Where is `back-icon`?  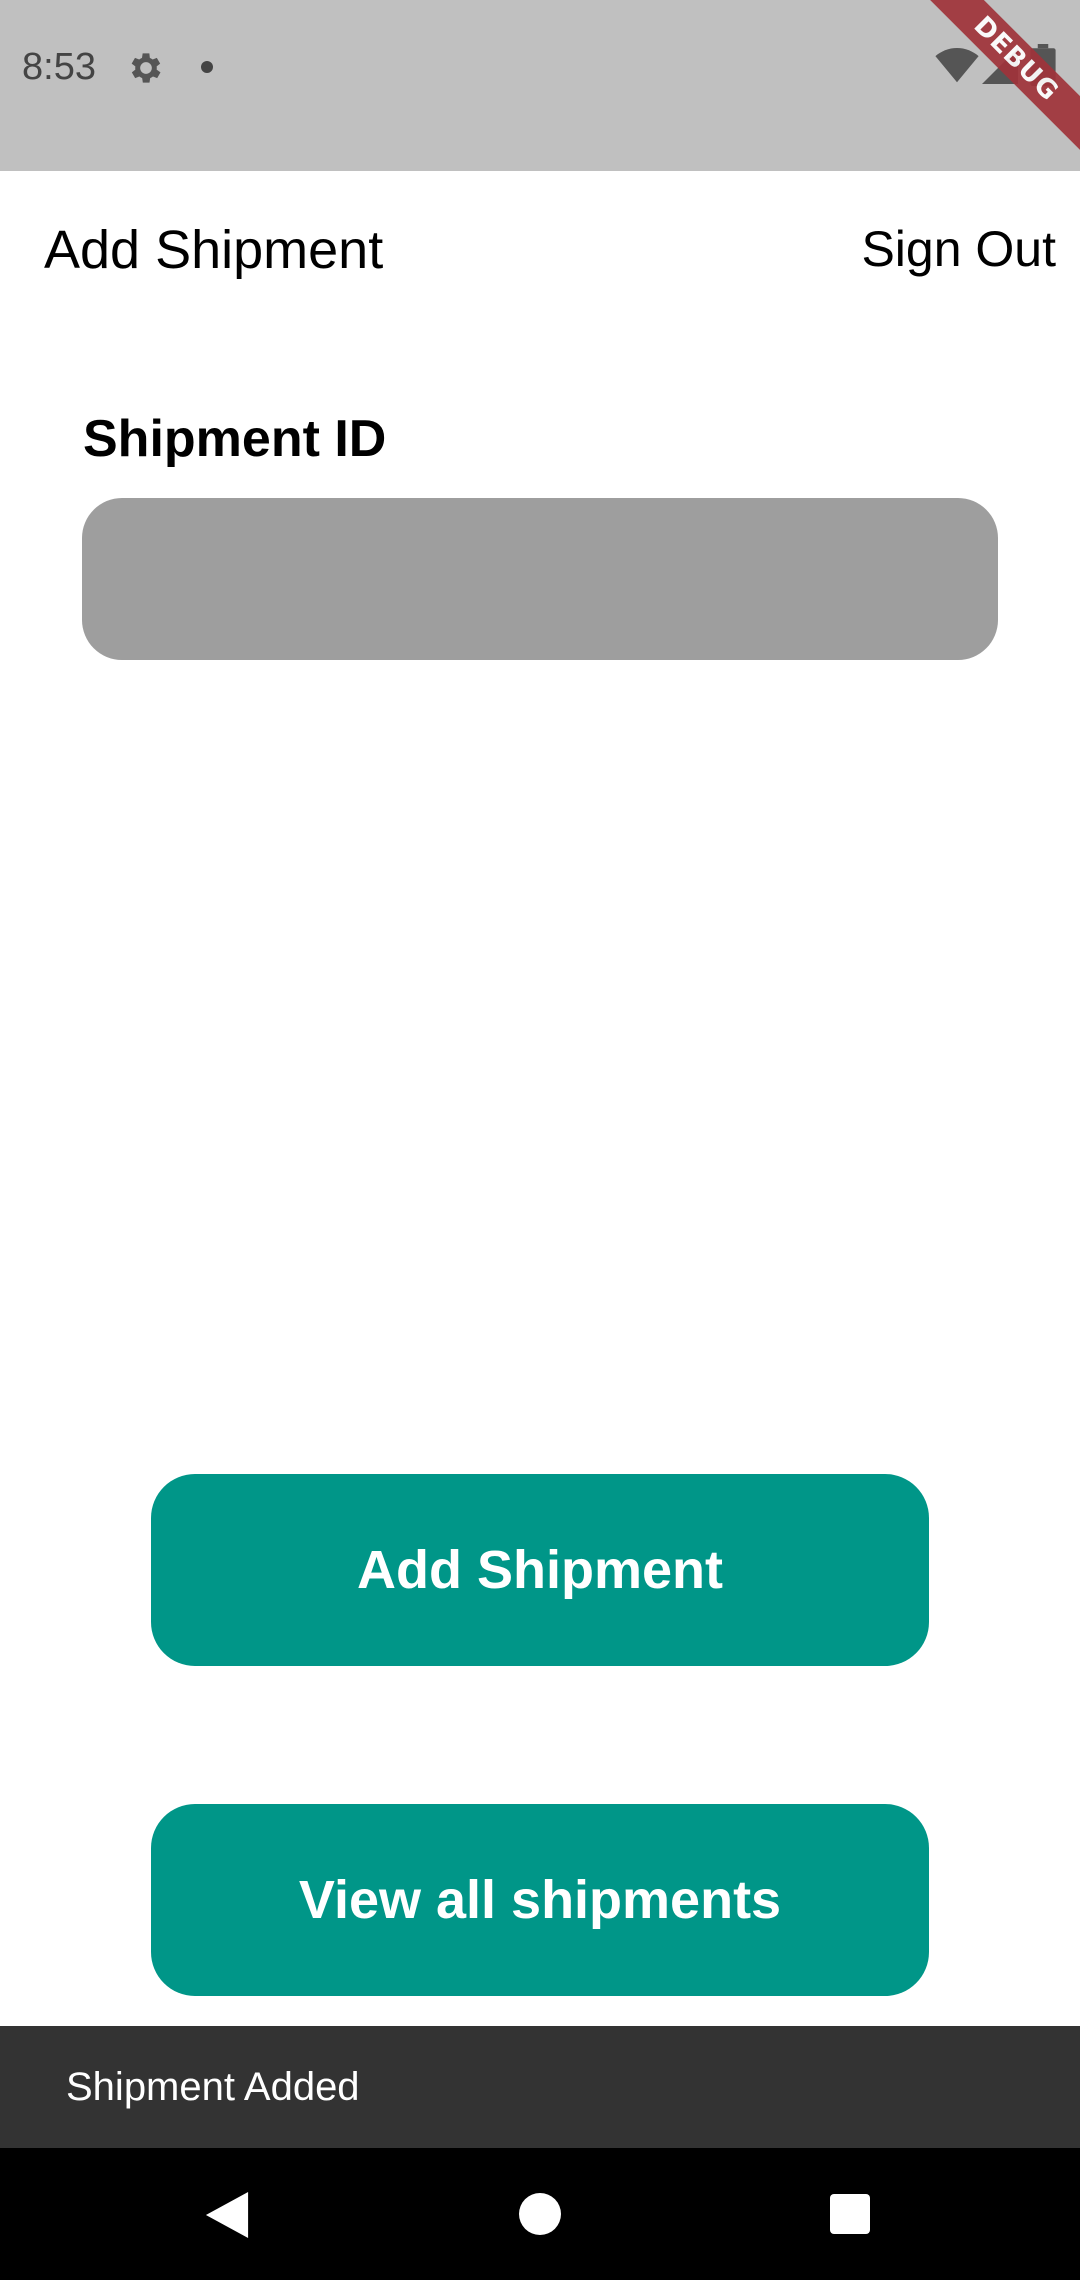
back-icon is located at coordinates (227, 2215).